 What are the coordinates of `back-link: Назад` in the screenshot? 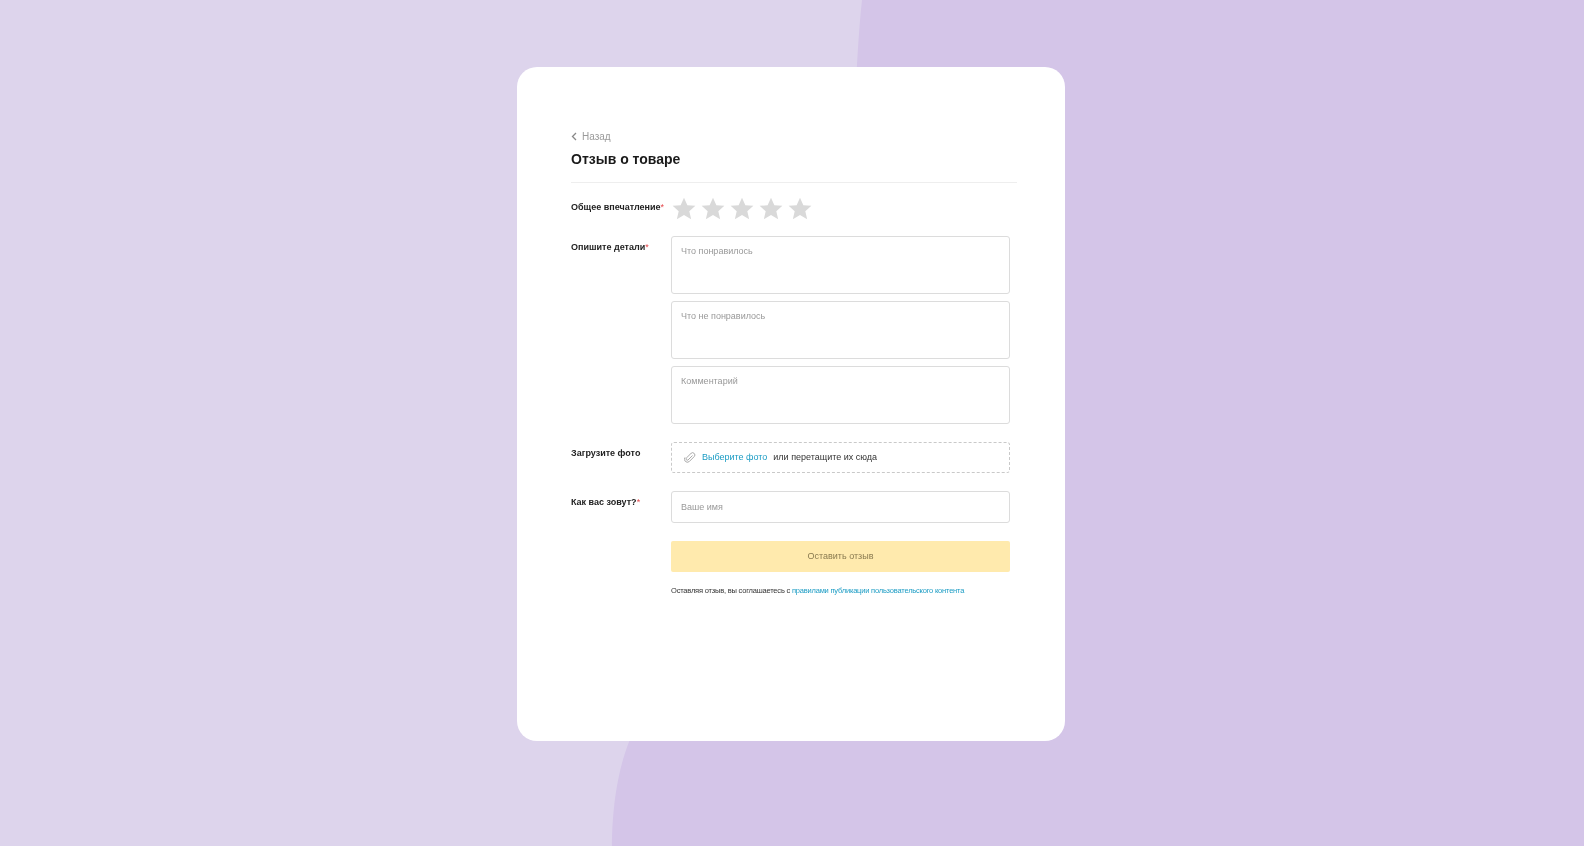 It's located at (794, 136).